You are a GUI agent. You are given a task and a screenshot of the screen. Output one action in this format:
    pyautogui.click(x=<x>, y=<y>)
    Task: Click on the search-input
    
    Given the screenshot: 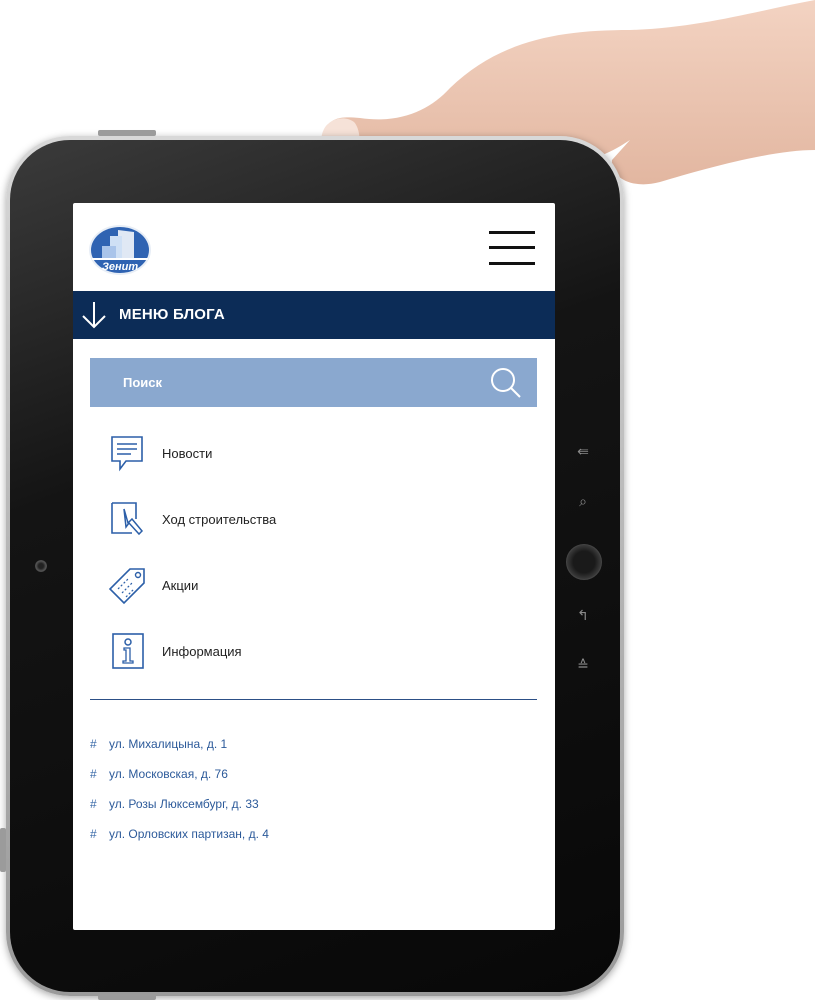 What is the action you would take?
    pyautogui.click(x=280, y=382)
    